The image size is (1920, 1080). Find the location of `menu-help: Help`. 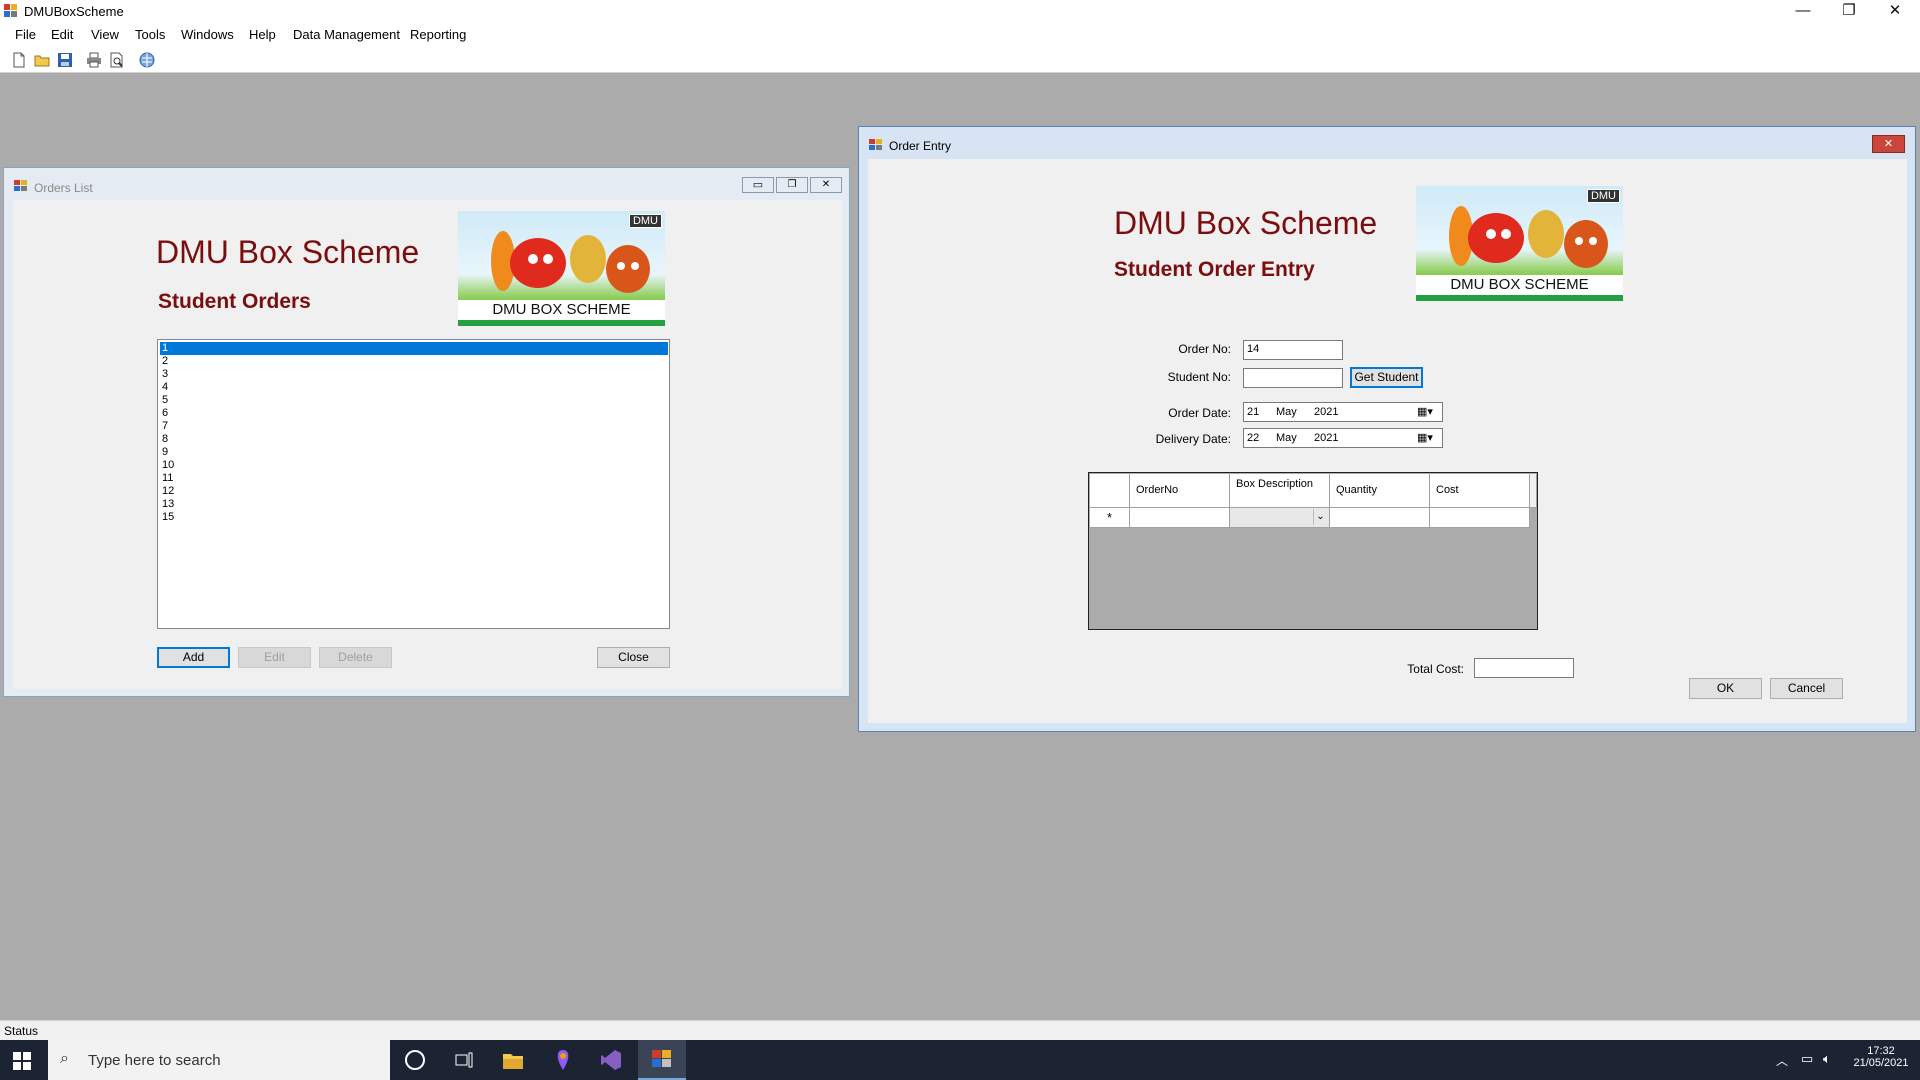

menu-help: Help is located at coordinates (262, 34).